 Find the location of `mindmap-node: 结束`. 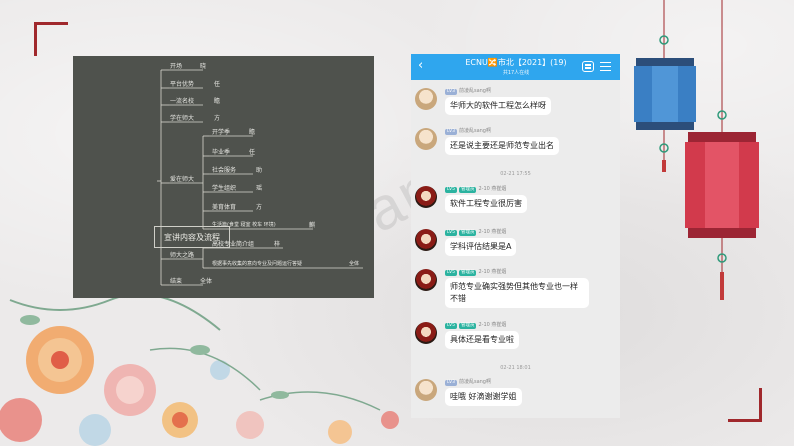

mindmap-node: 结束 is located at coordinates (176, 281).